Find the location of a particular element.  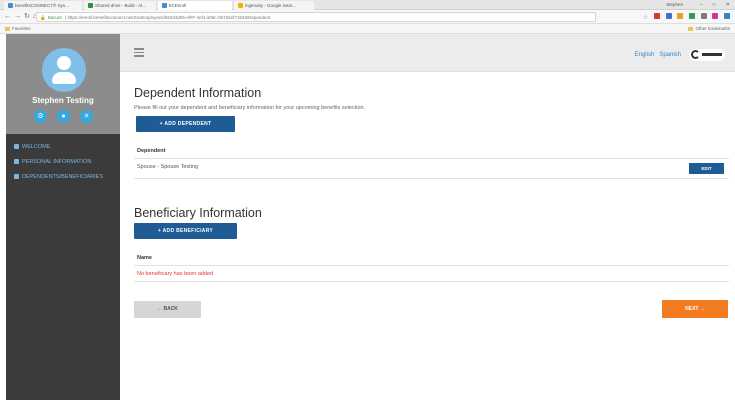

beneficiary-section-title: Beneficiary Information is located at coordinates (198, 213).